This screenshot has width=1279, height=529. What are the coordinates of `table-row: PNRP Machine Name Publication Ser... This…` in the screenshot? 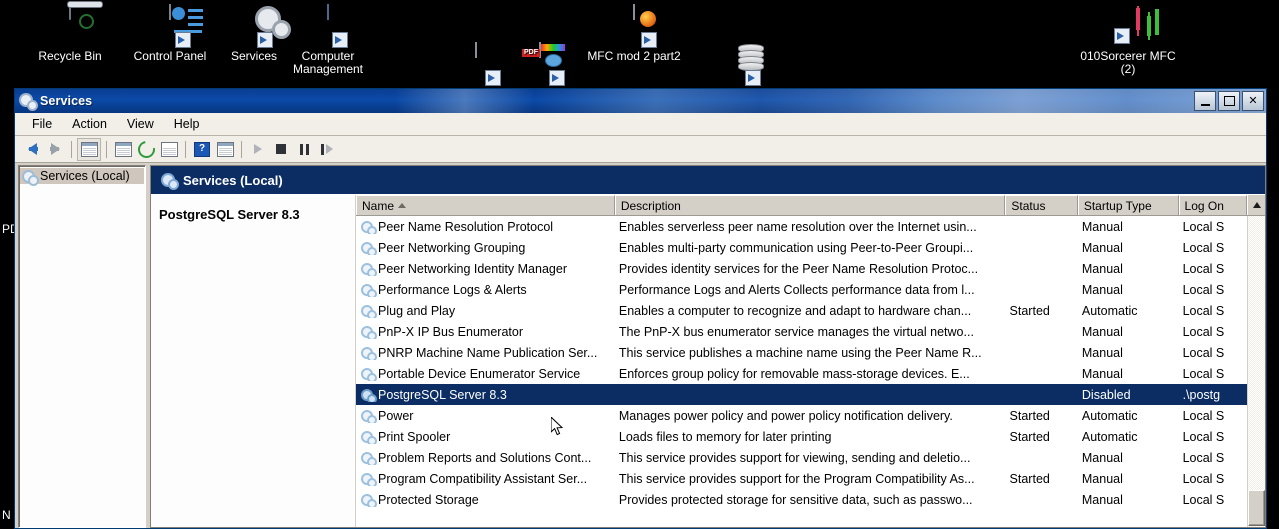 It's located at (801, 352).